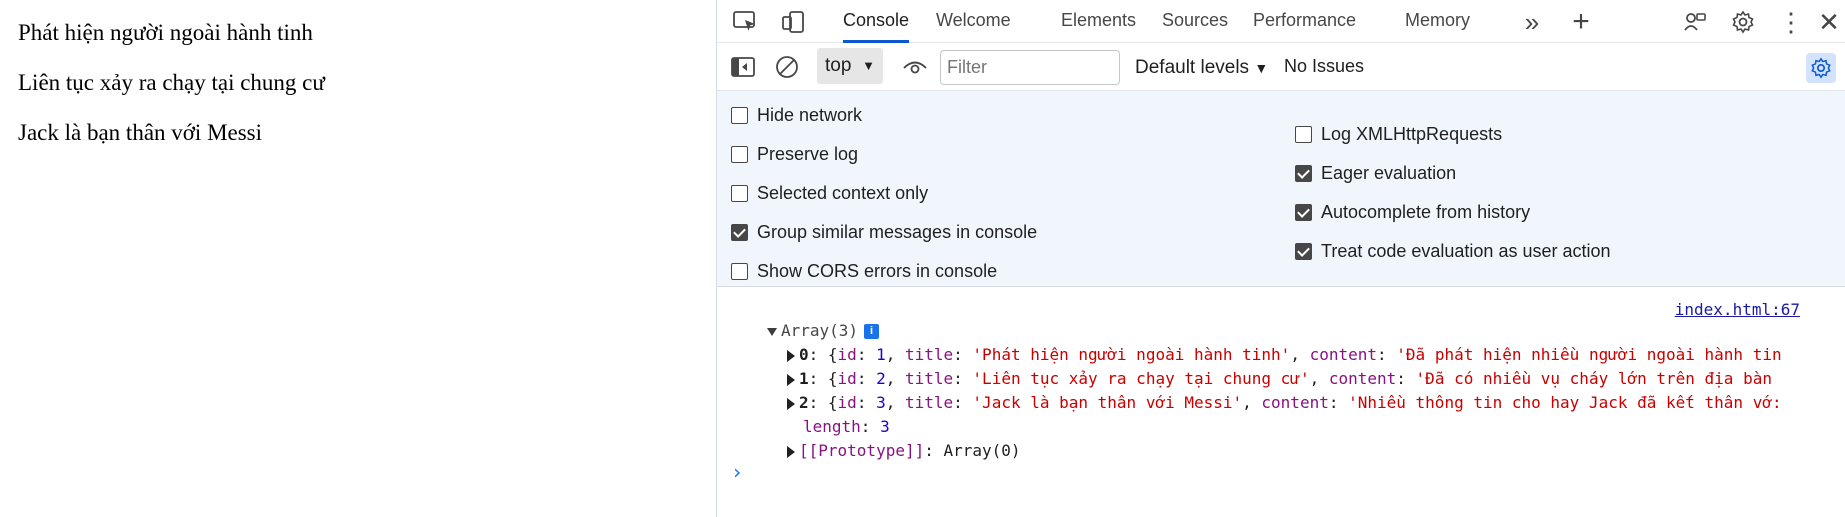 This screenshot has height=517, width=1845. I want to click on length-value: 3, so click(885, 426).